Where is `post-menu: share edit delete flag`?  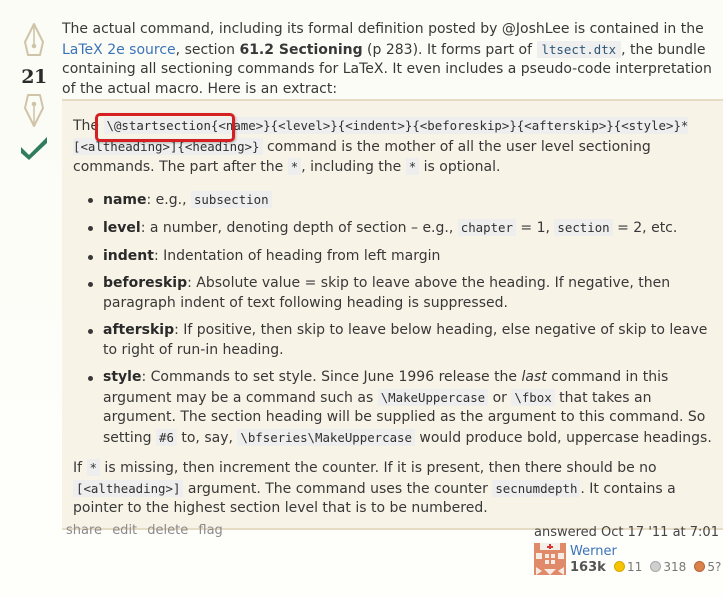 post-menu: share edit delete flag is located at coordinates (147, 530).